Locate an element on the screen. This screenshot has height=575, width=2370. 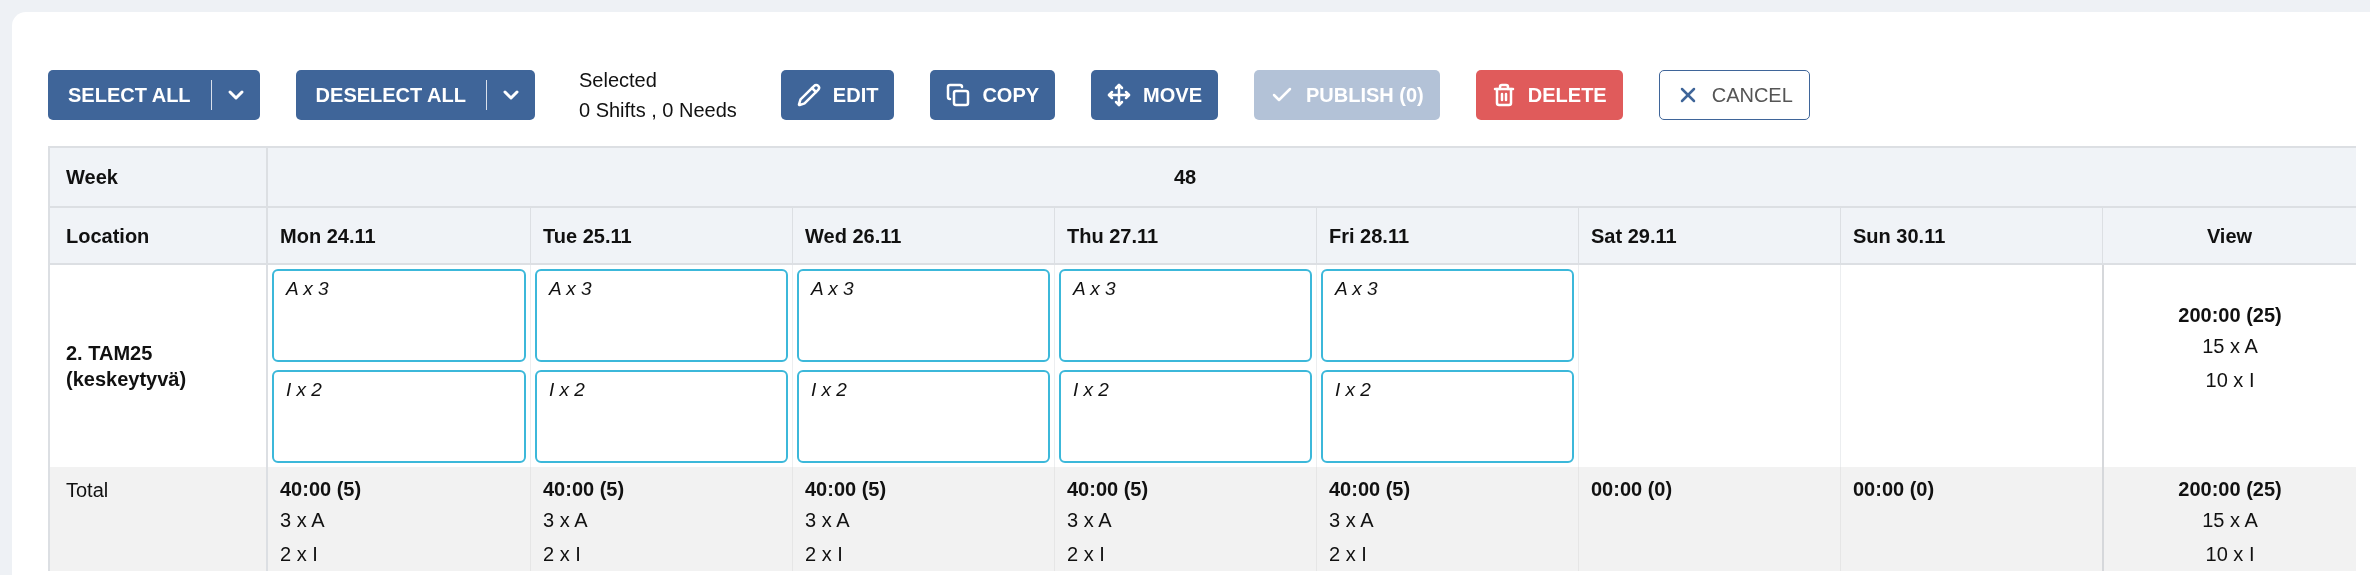
day-header: Fri 28.11 is located at coordinates (1447, 236).